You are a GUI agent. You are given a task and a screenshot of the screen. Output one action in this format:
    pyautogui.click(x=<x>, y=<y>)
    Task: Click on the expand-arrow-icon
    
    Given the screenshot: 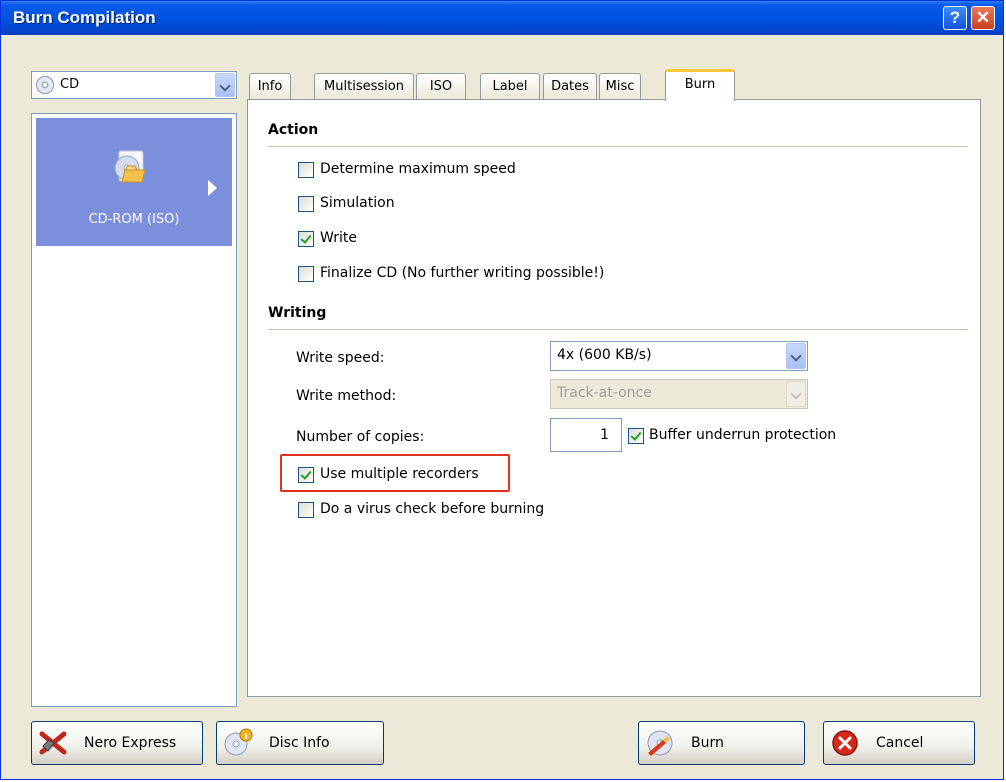 What is the action you would take?
    pyautogui.click(x=212, y=188)
    